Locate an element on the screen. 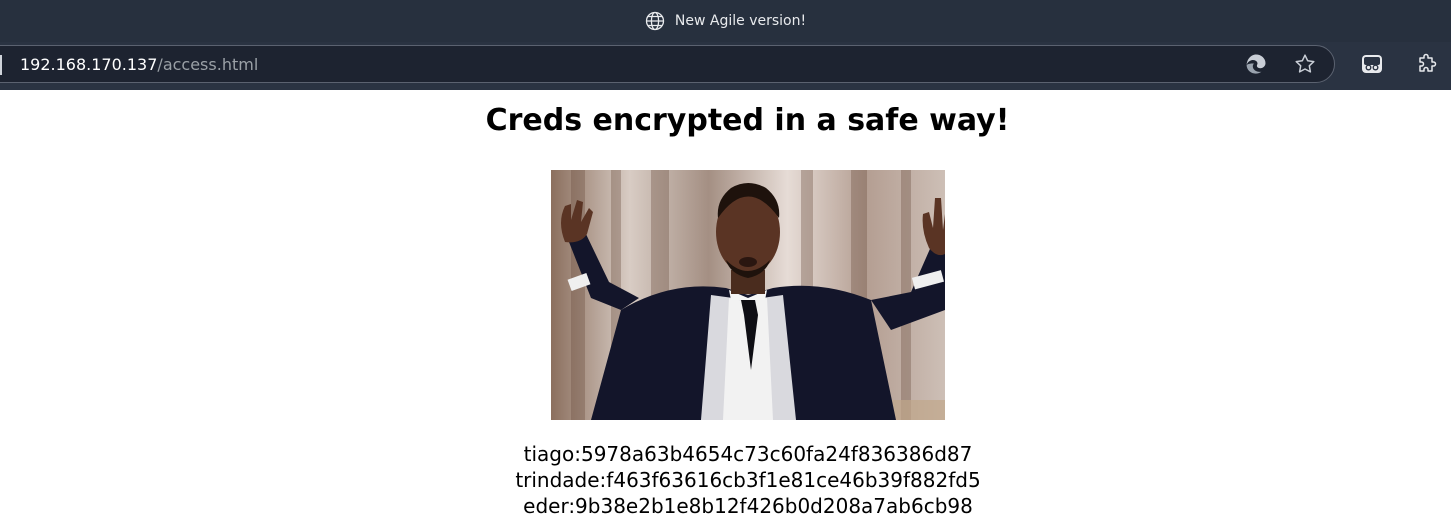 The width and height of the screenshot is (1451, 527). meme-photo is located at coordinates (748, 295).